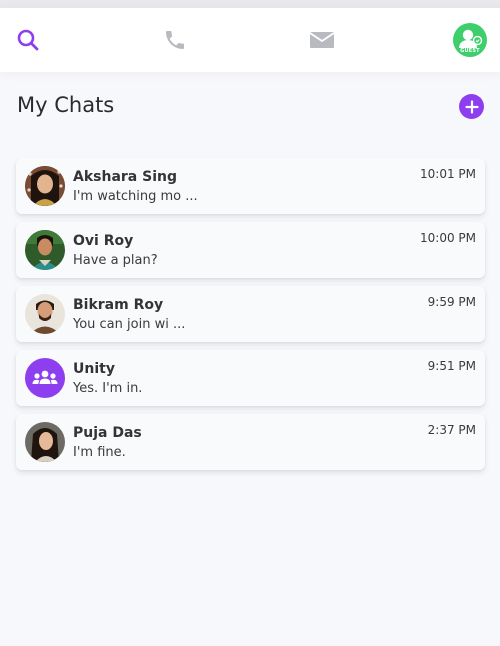 The image size is (500, 646). I want to click on chat-time: 10:01 PM, so click(448, 174).